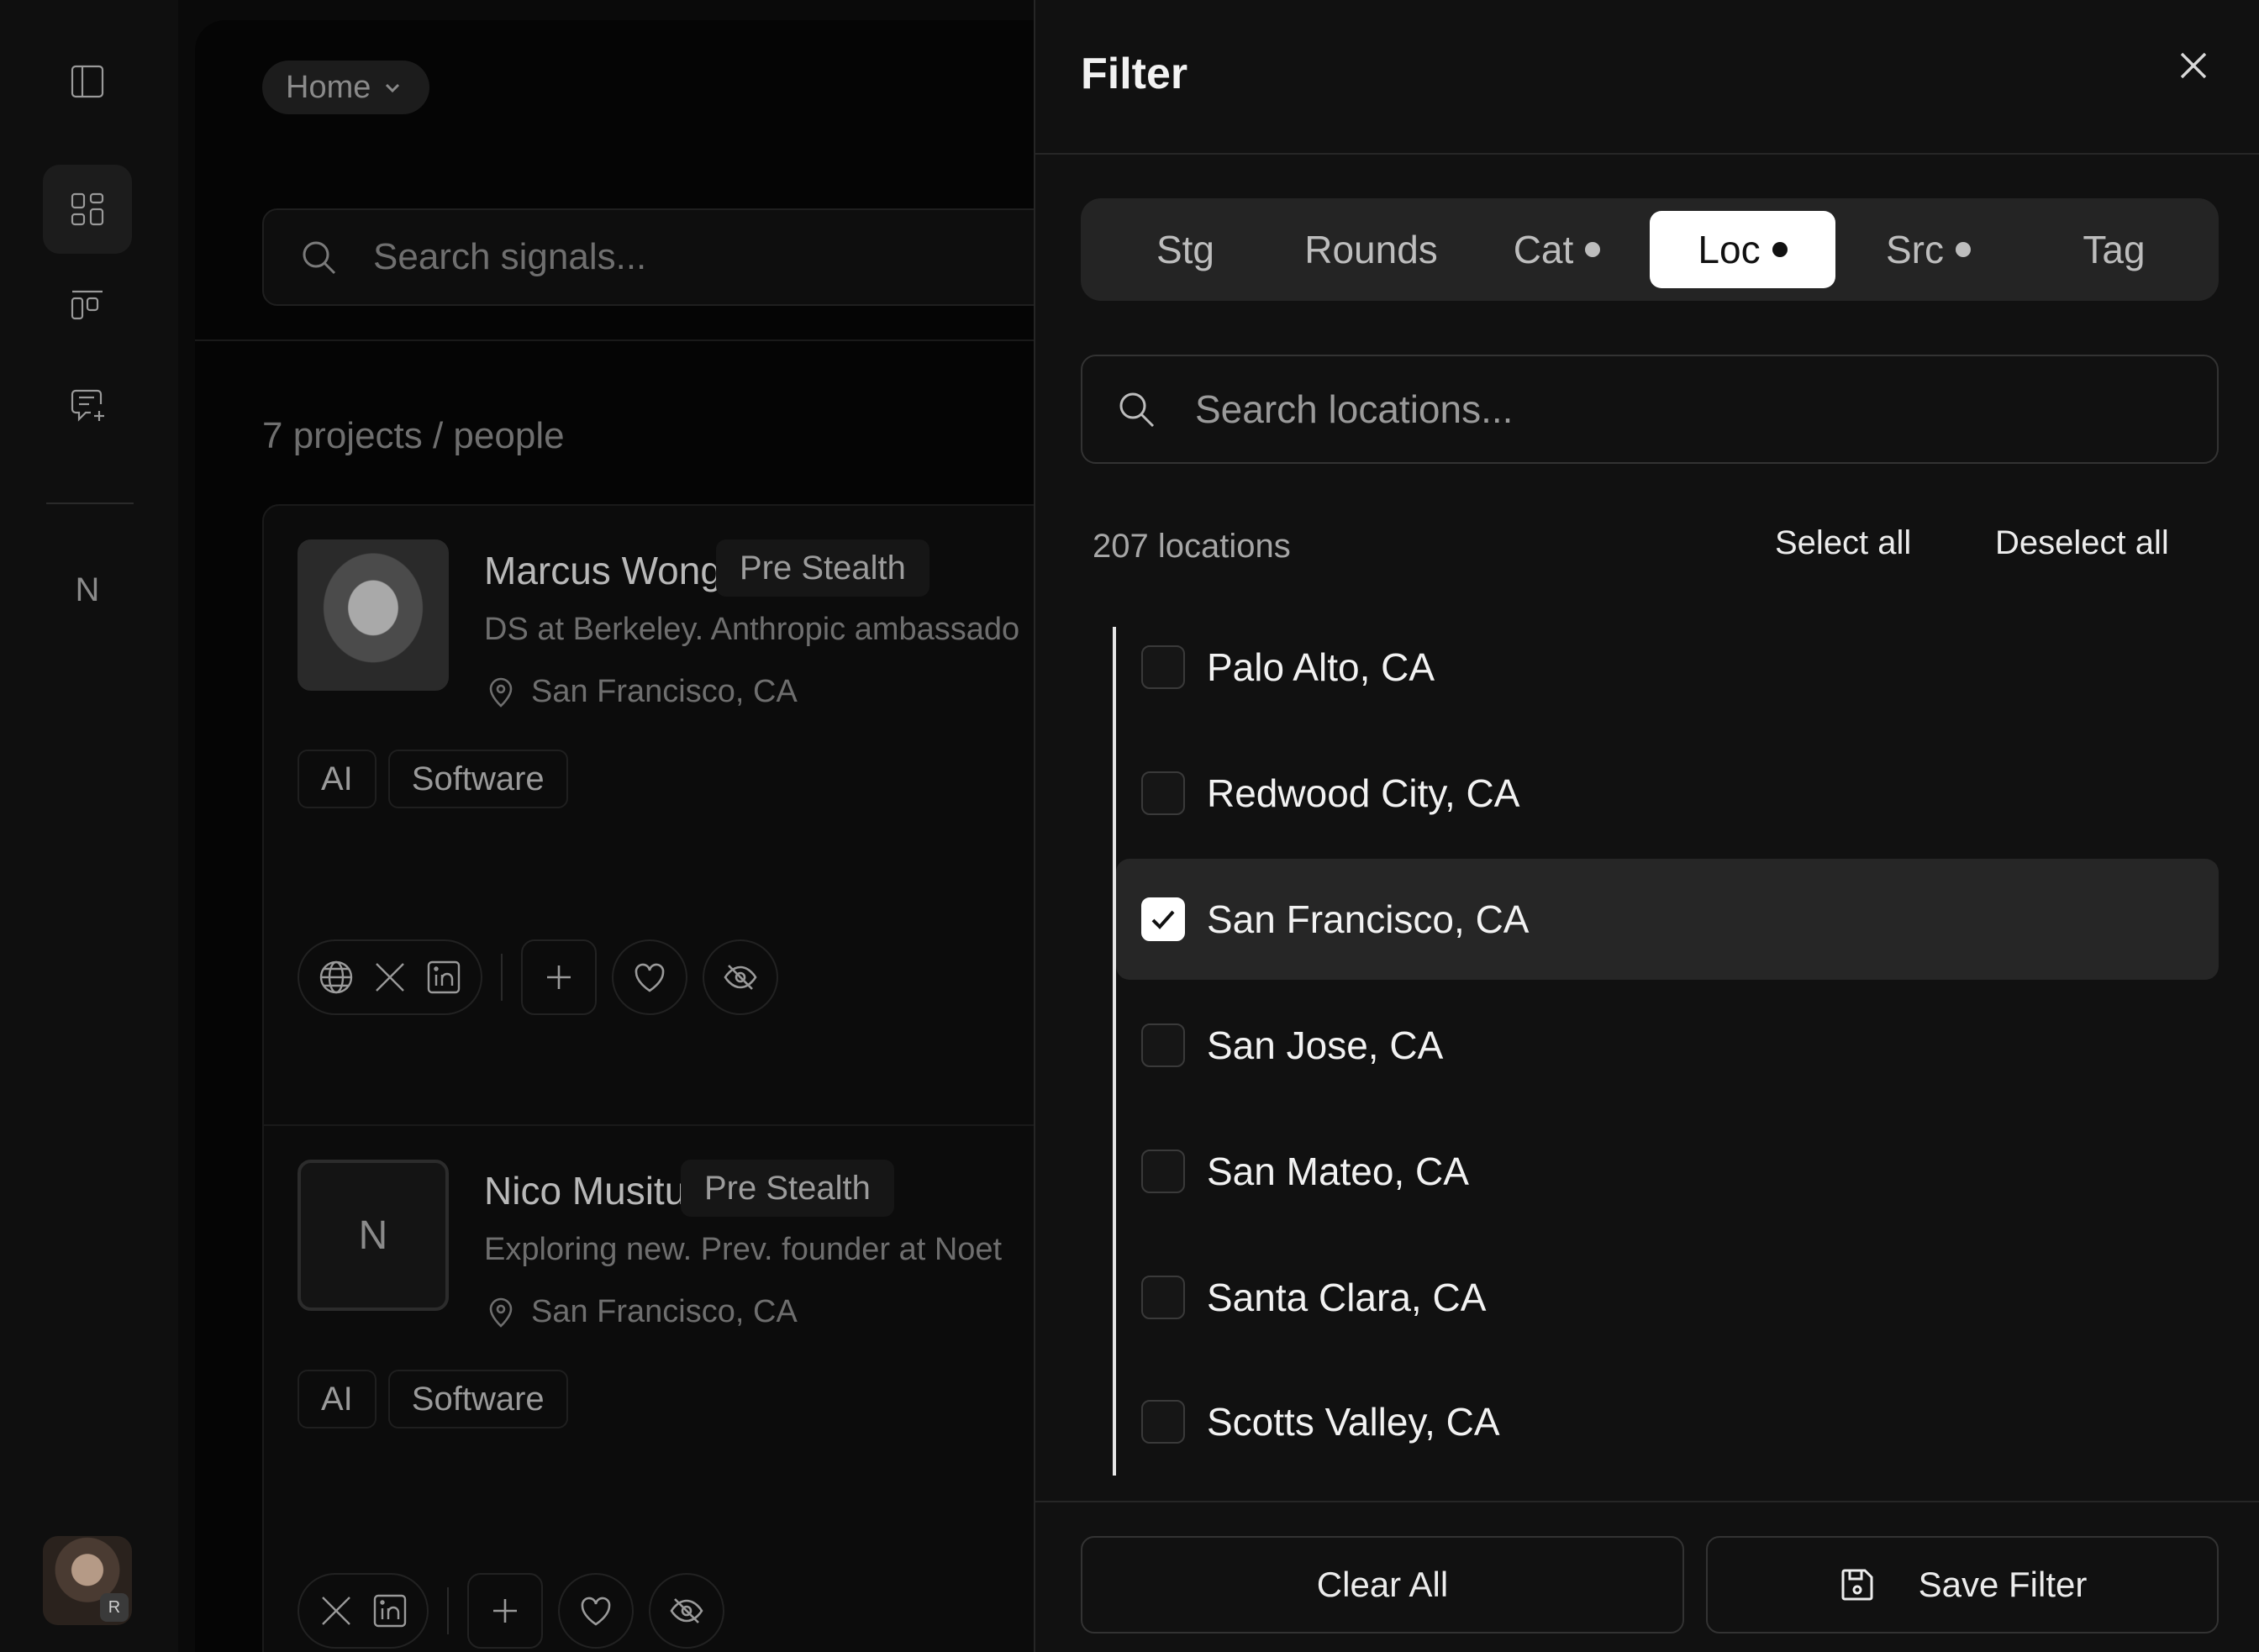  Describe the element at coordinates (87, 82) in the screenshot. I see `sidebar-toggle-button` at that location.